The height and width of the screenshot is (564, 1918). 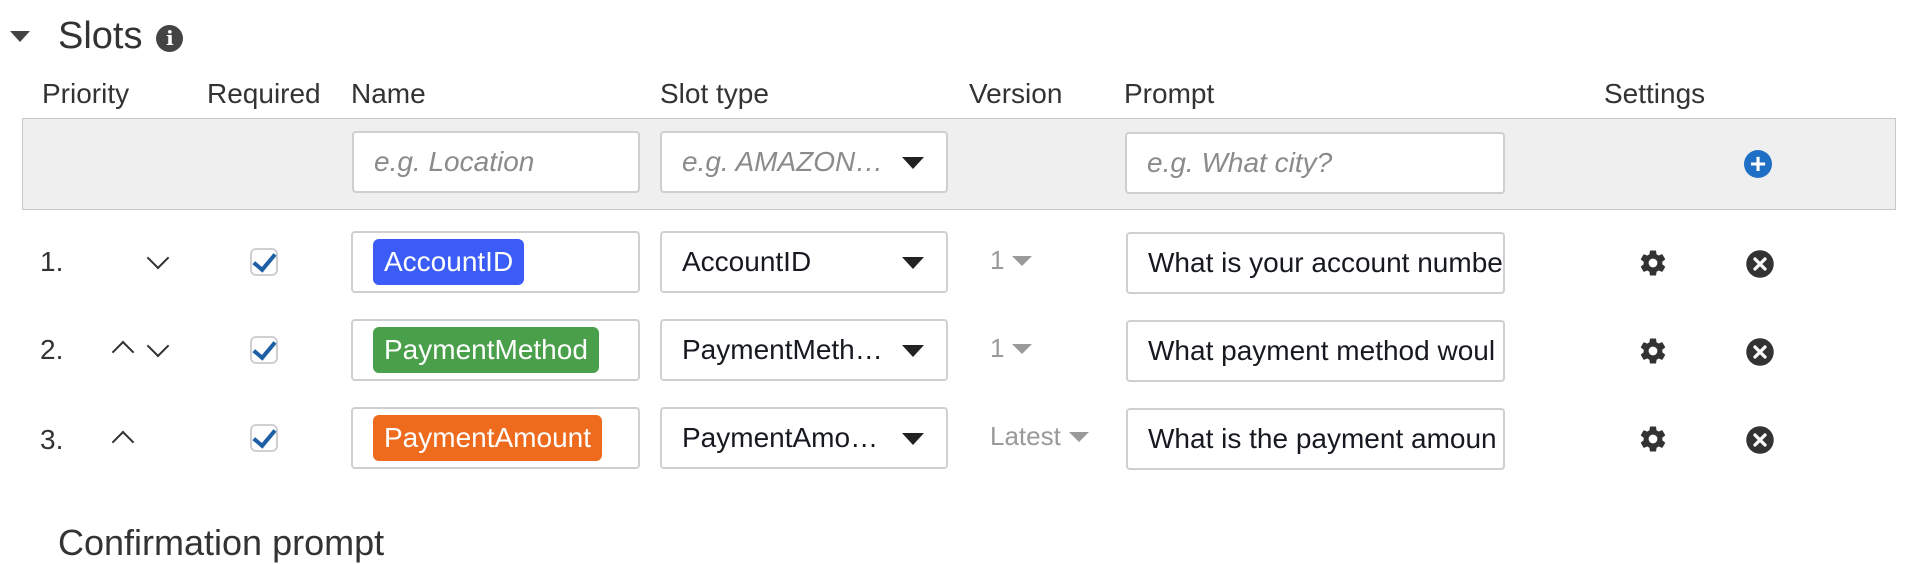 What do you see at coordinates (100, 35) in the screenshot?
I see `section-title: Slots` at bounding box center [100, 35].